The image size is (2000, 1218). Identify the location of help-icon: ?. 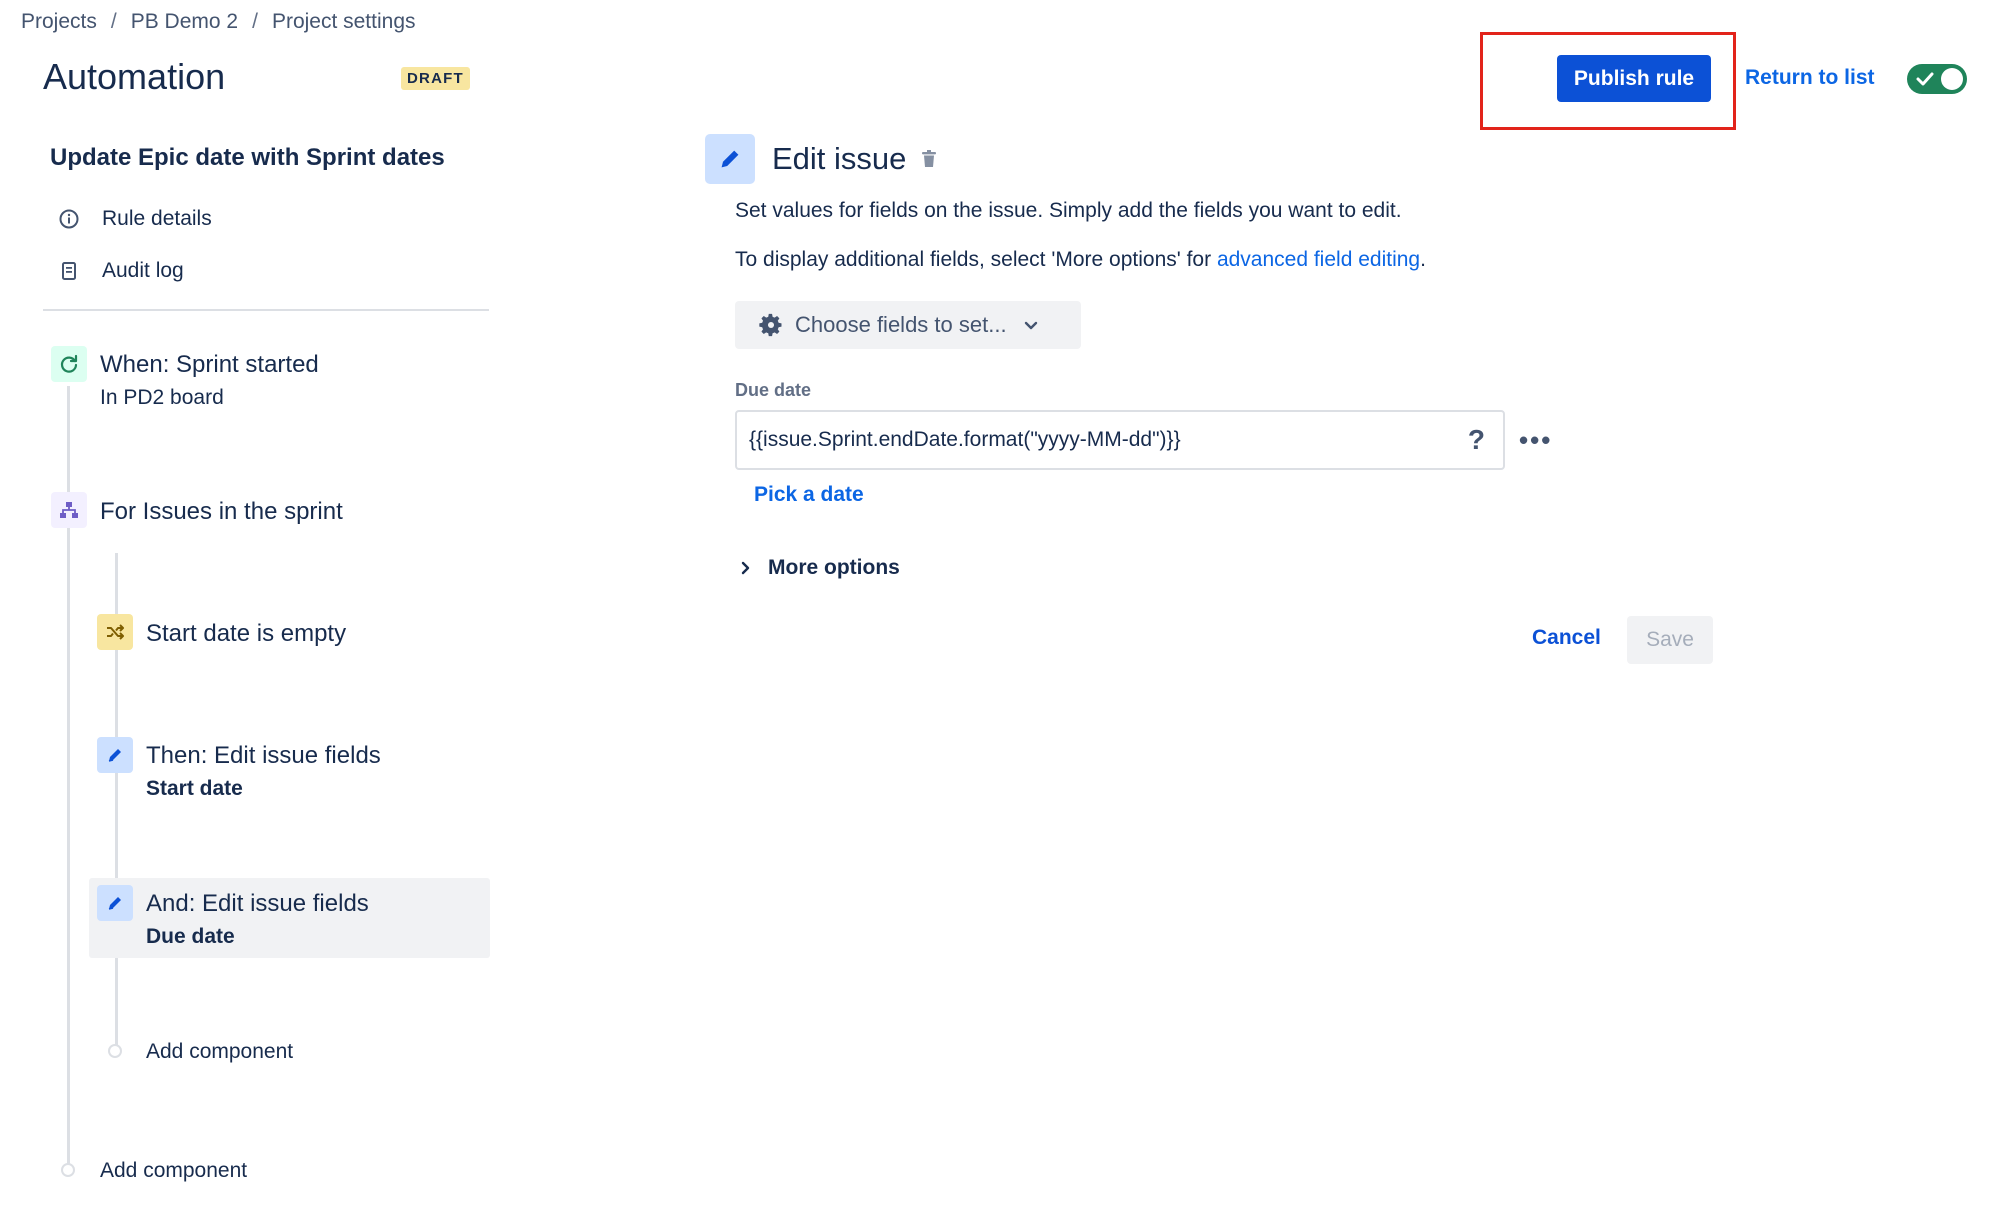
(1476, 440).